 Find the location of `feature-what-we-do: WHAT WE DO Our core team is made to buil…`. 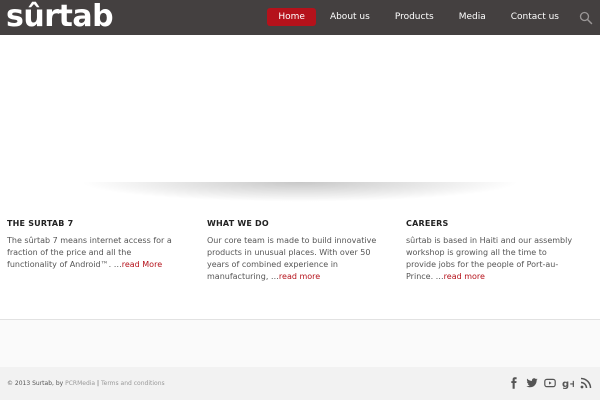

feature-what-we-do: WHAT WE DO Our core team is made to buil… is located at coordinates (292, 251).